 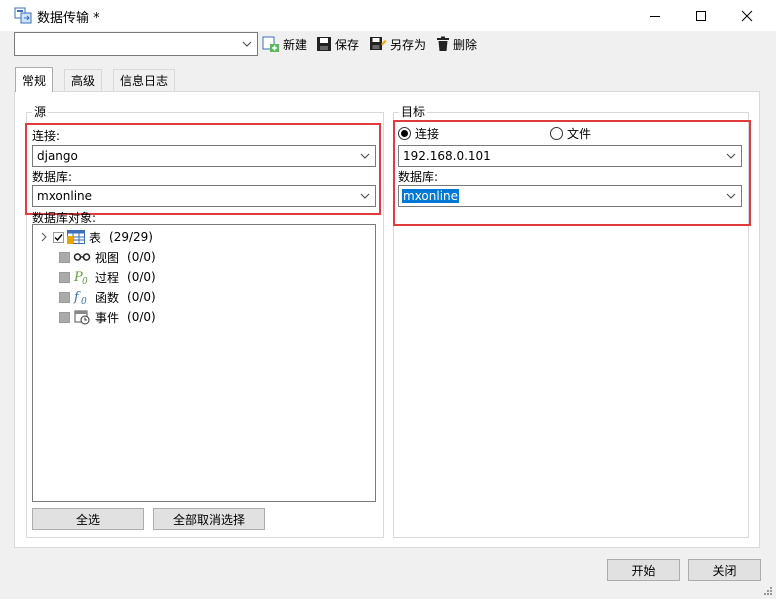 I want to click on trash-icon, so click(x=443, y=43).